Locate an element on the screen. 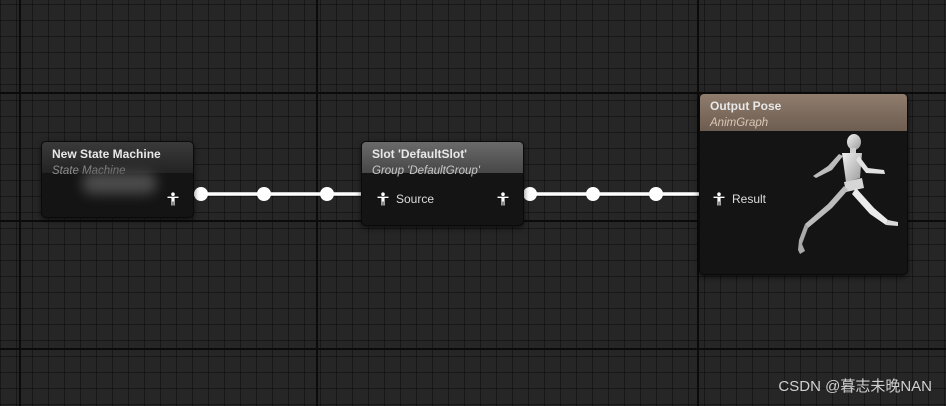 This screenshot has width=946, height=406. pin-label-source: Source is located at coordinates (415, 199).